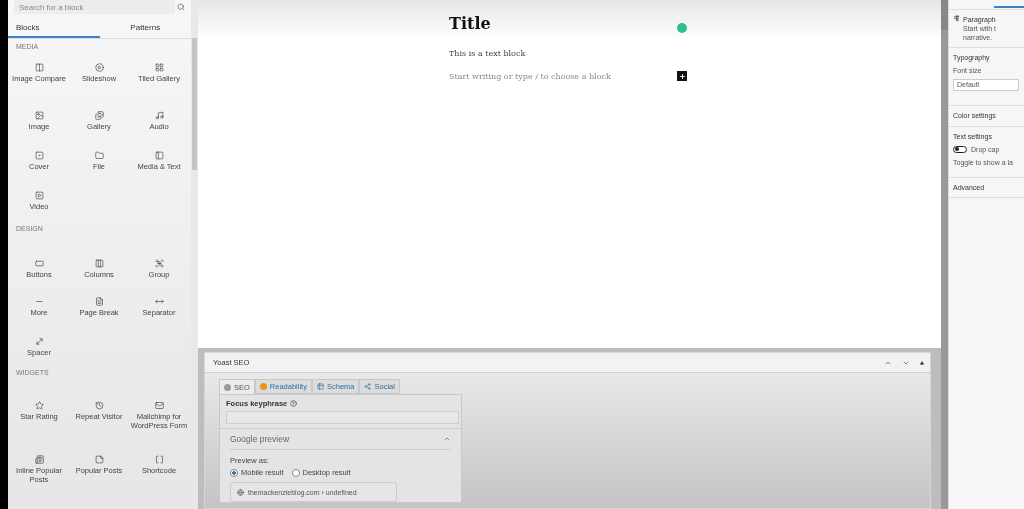  Describe the element at coordinates (342, 417) in the screenshot. I see `keyphrase-input` at that location.